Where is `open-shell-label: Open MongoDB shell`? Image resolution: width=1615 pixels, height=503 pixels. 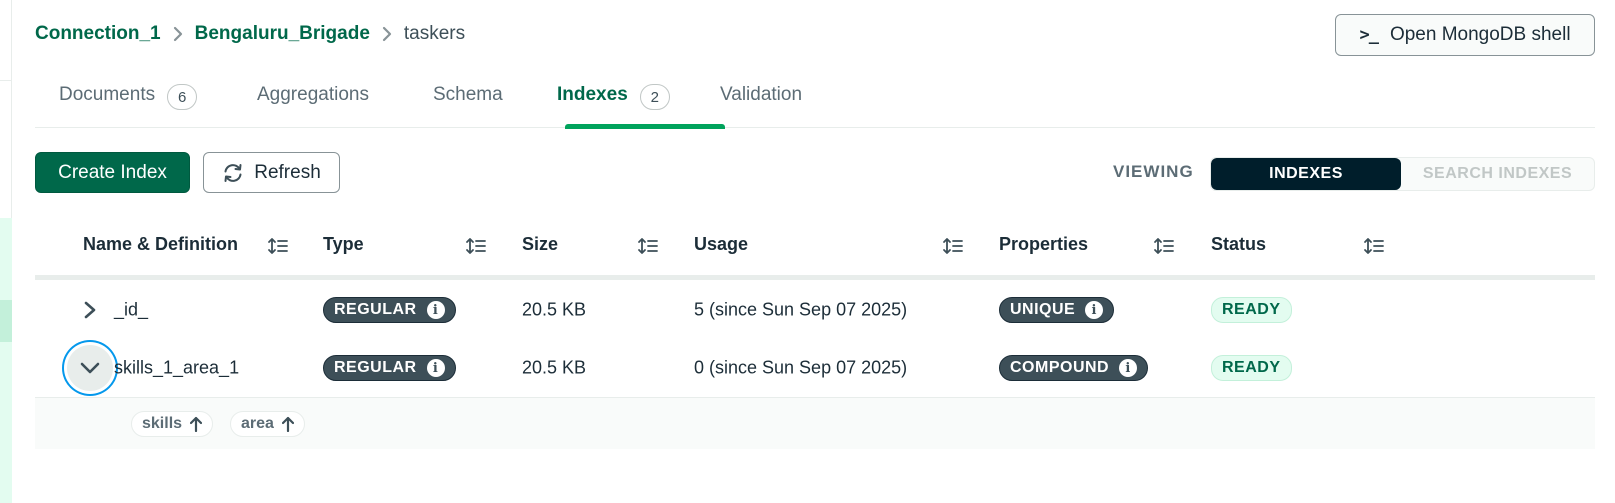
open-shell-label: Open MongoDB shell is located at coordinates (1480, 34).